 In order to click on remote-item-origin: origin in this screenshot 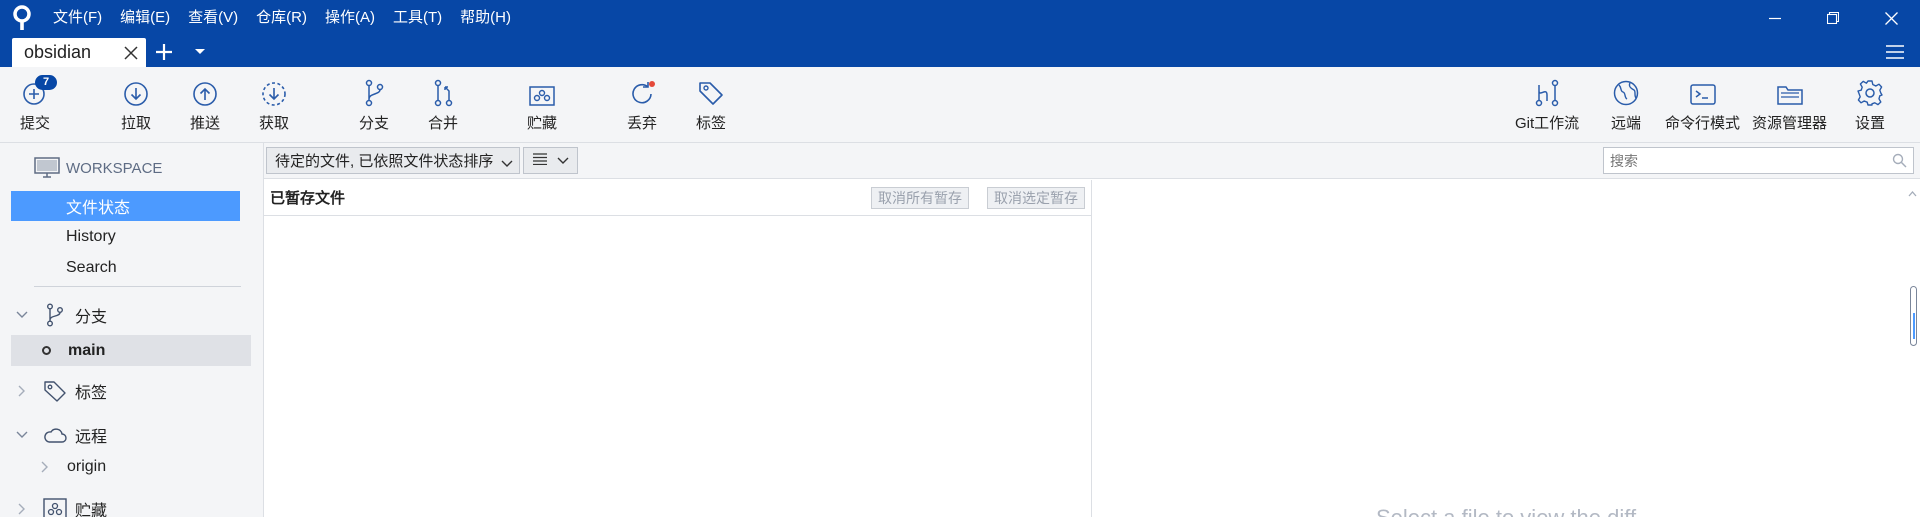, I will do `click(131, 467)`.